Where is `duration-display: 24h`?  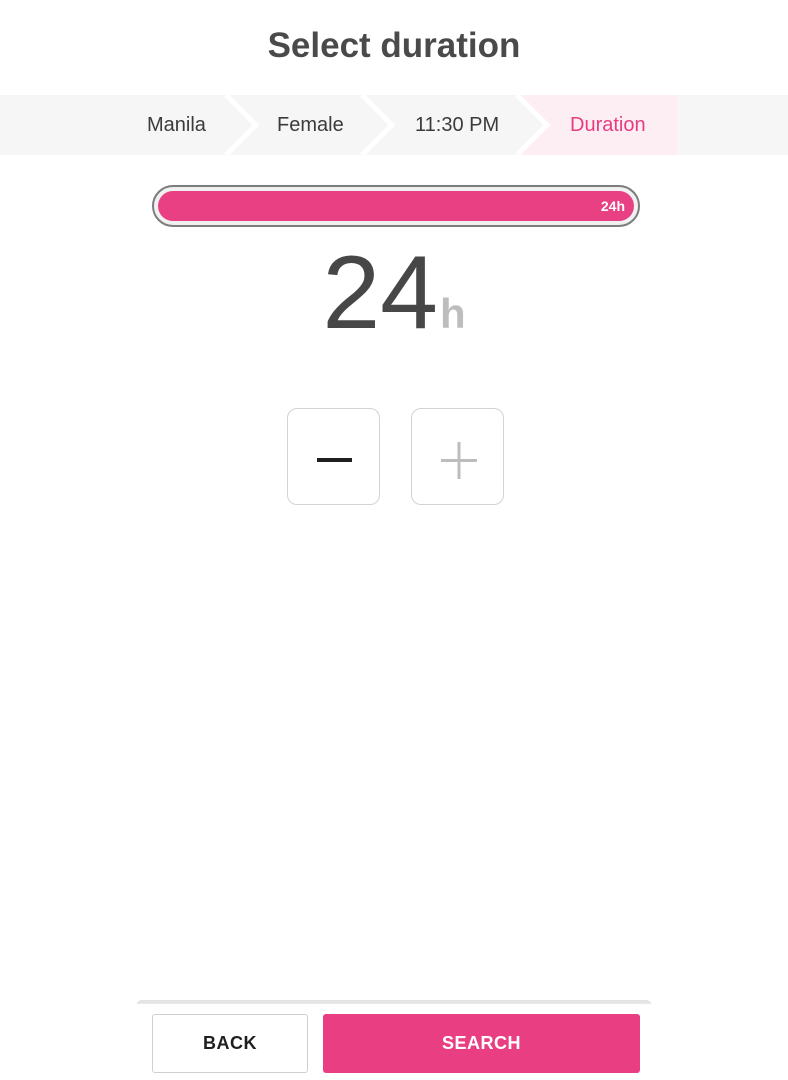 duration-display: 24h is located at coordinates (394, 293).